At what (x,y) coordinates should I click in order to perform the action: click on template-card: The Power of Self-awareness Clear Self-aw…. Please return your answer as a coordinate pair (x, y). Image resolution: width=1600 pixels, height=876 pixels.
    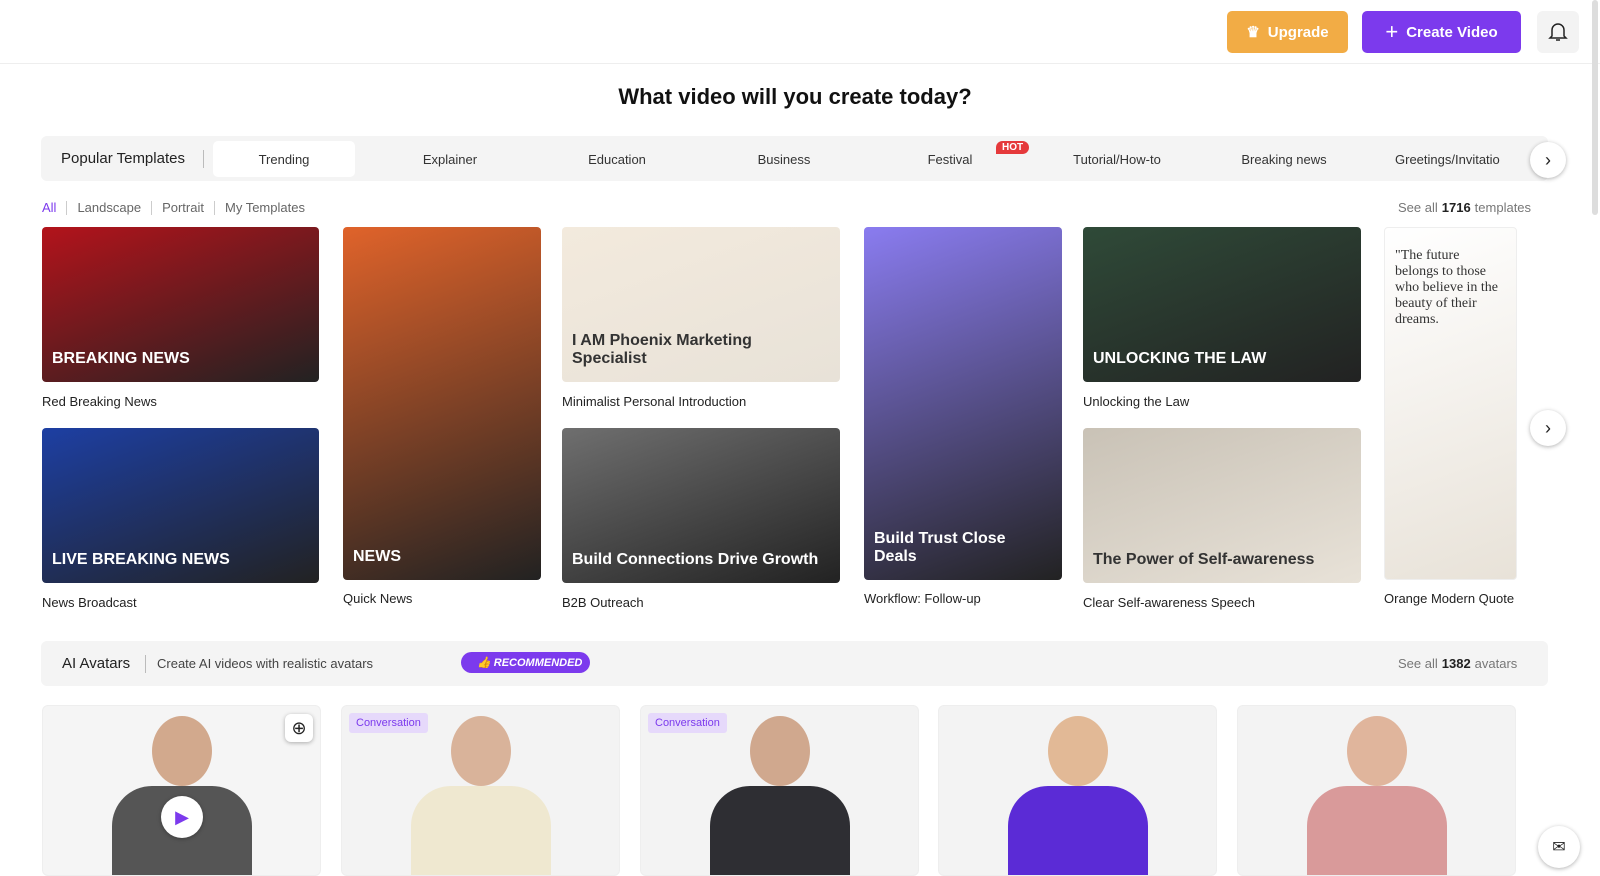
    Looking at the image, I should click on (1222, 519).